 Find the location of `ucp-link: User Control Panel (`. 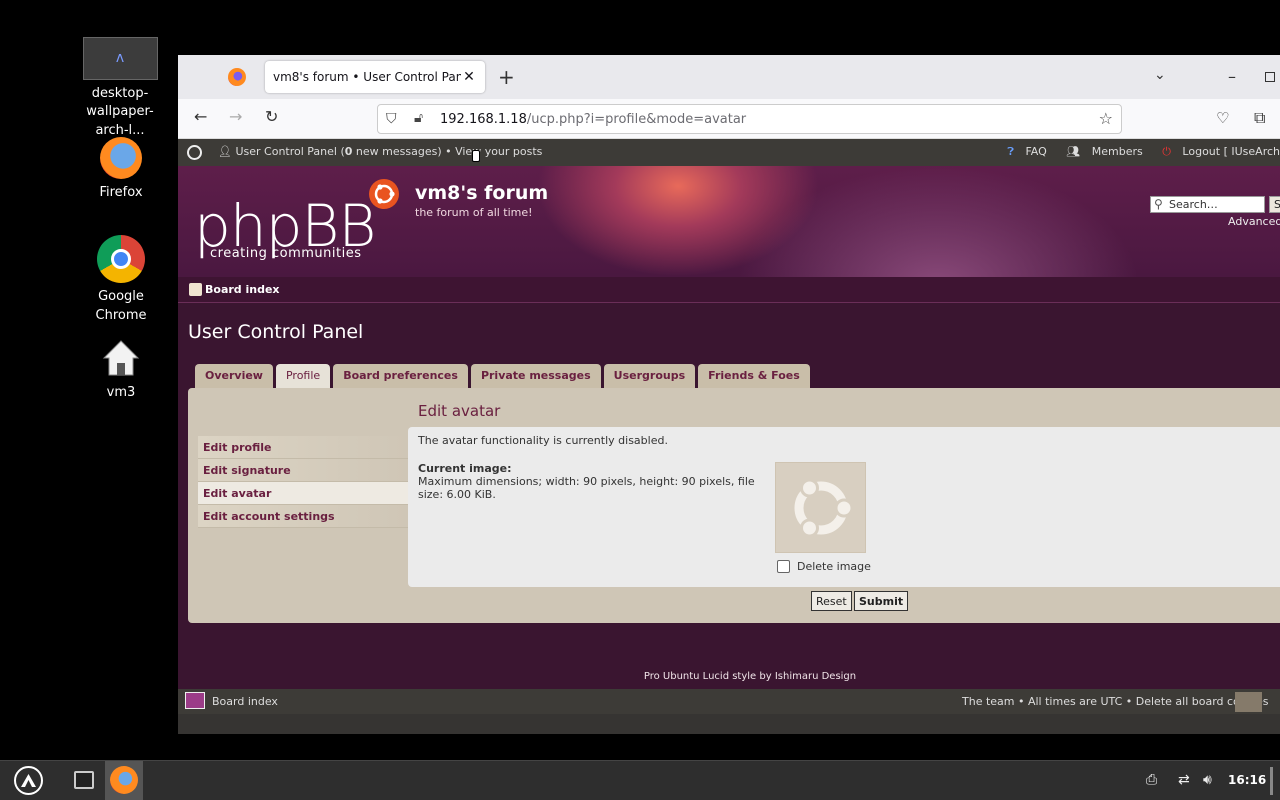

ucp-link: User Control Panel ( is located at coordinates (289, 151).